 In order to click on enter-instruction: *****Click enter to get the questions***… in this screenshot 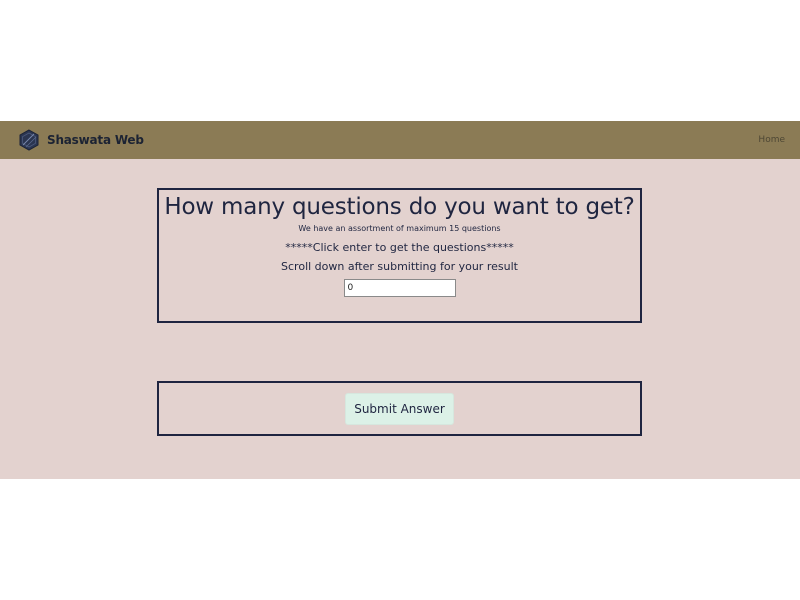, I will do `click(399, 247)`.